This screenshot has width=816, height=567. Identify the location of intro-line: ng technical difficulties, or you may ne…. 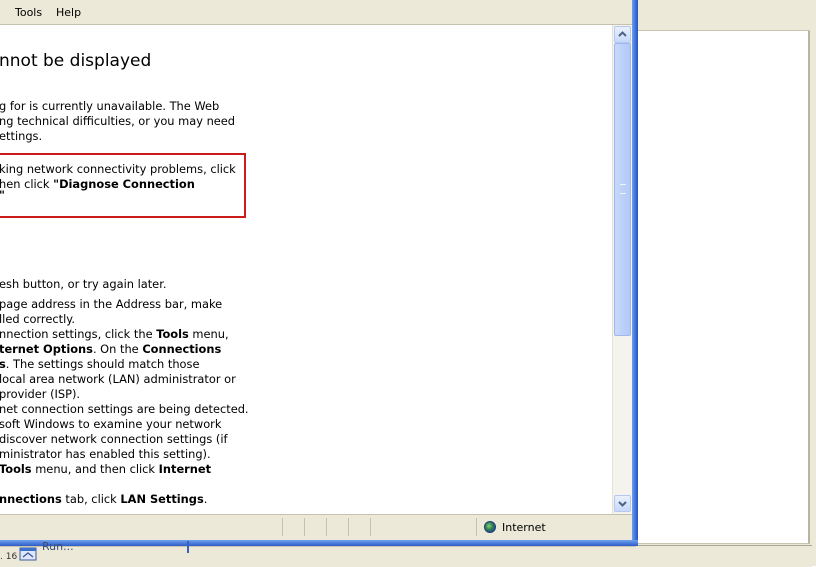
(118, 121).